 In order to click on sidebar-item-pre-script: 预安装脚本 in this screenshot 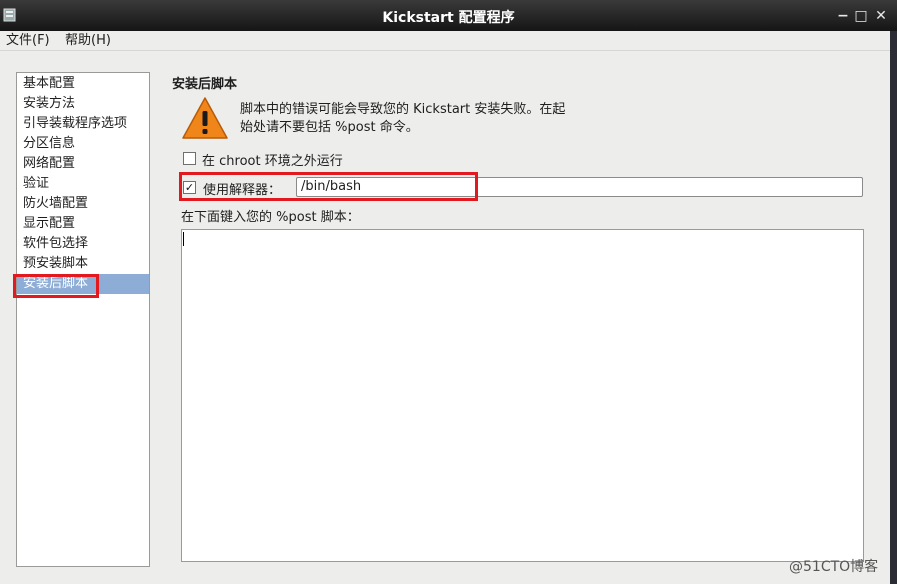, I will do `click(83, 264)`.